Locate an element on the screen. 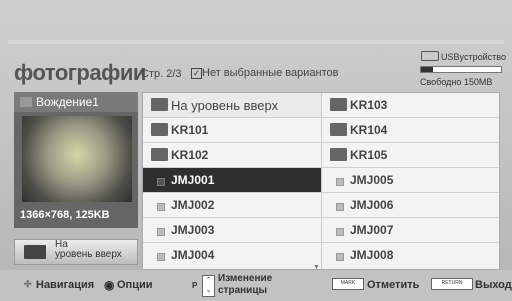 The width and height of the screenshot is (512, 301). checkbox-icon: ✓ is located at coordinates (196, 73).